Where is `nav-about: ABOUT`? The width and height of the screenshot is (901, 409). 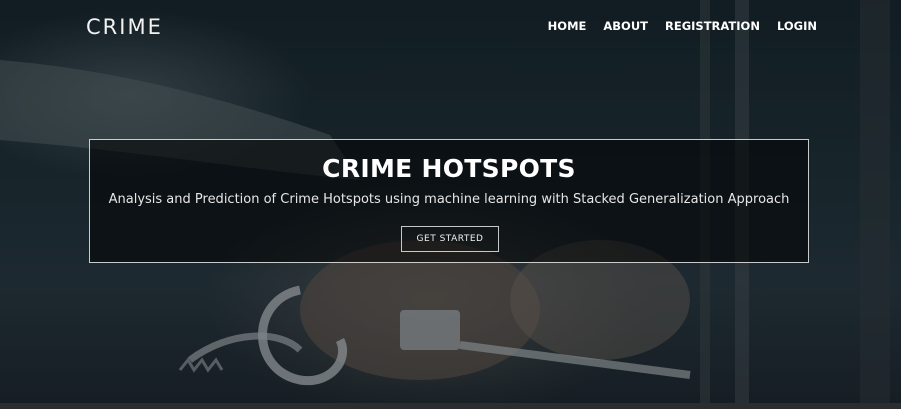
nav-about: ABOUT is located at coordinates (625, 26).